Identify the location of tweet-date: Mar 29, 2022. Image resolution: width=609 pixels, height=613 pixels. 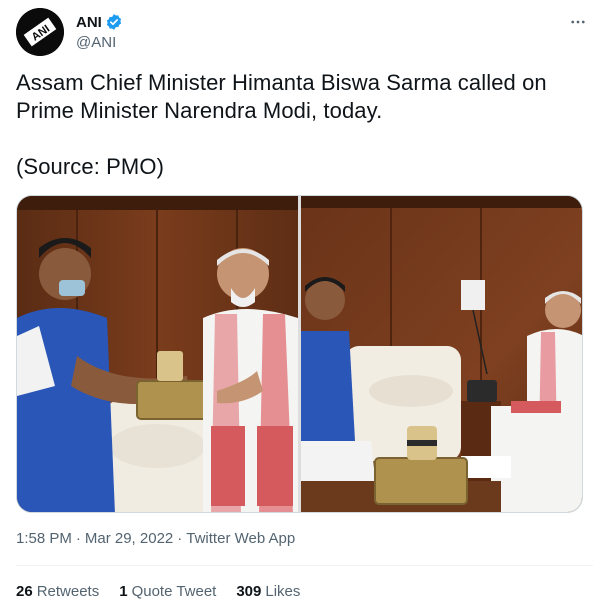
(129, 538).